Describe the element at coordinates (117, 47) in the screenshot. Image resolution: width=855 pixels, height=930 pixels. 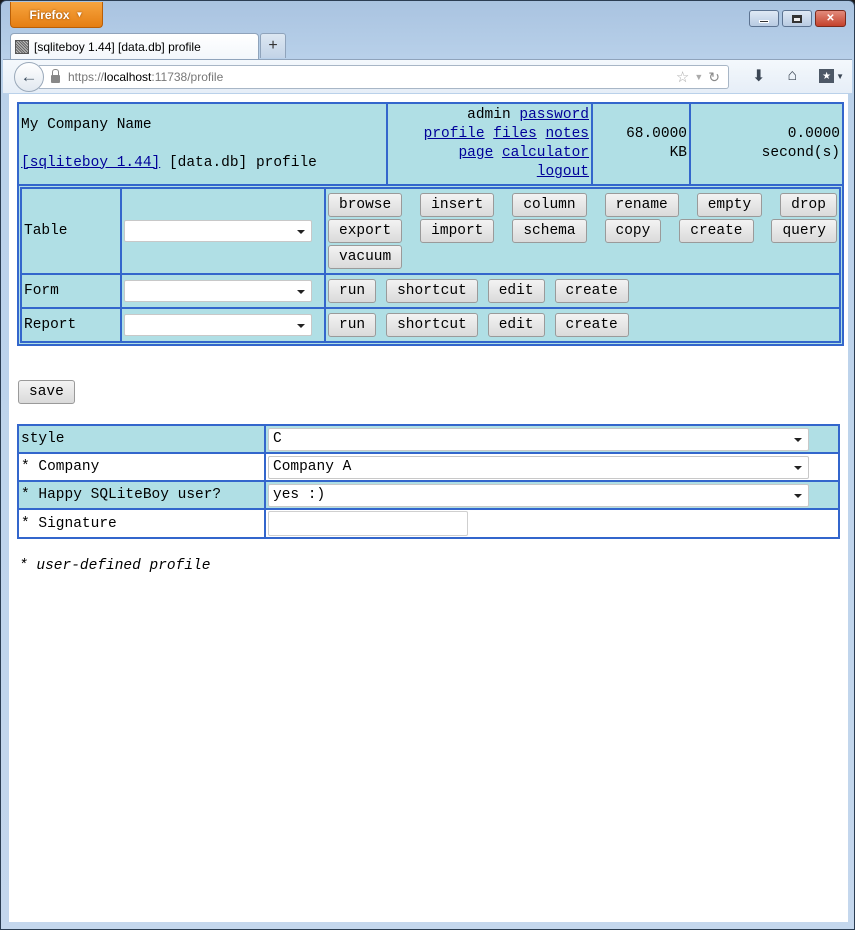
I see `tab-title: [sqliteboy 1.44] [data.db] profile` at that location.